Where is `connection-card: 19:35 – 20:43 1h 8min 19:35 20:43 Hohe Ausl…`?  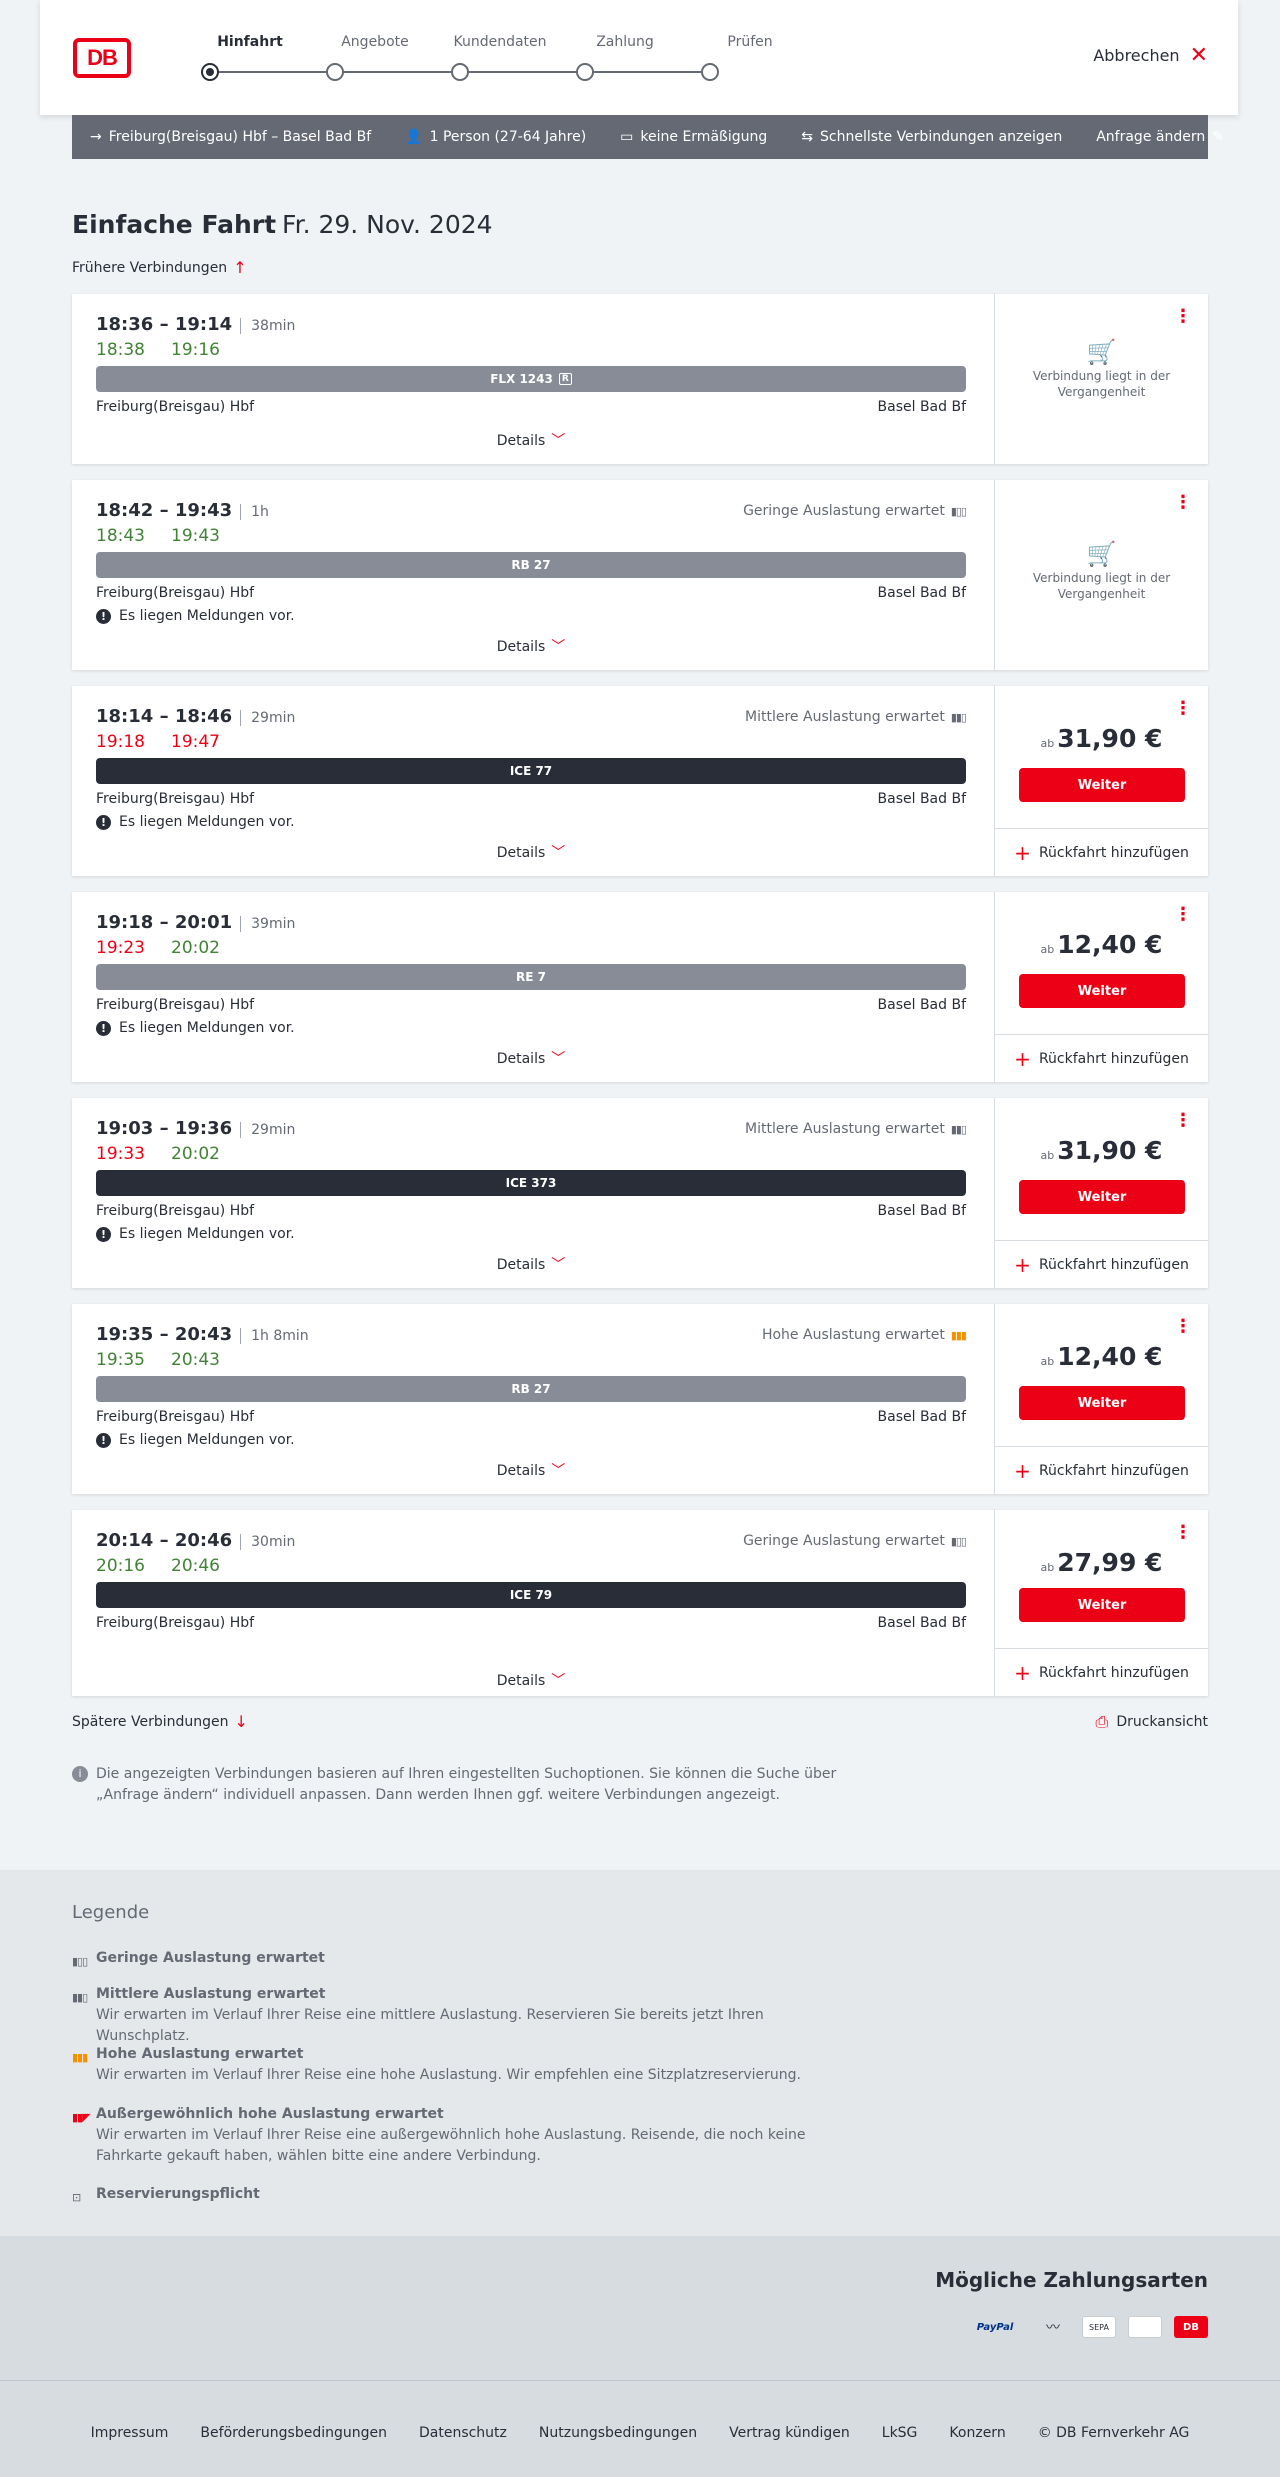
connection-card: 19:35 – 20:43 1h 8min 19:35 20:43 Hohe Ausl… is located at coordinates (640, 1399).